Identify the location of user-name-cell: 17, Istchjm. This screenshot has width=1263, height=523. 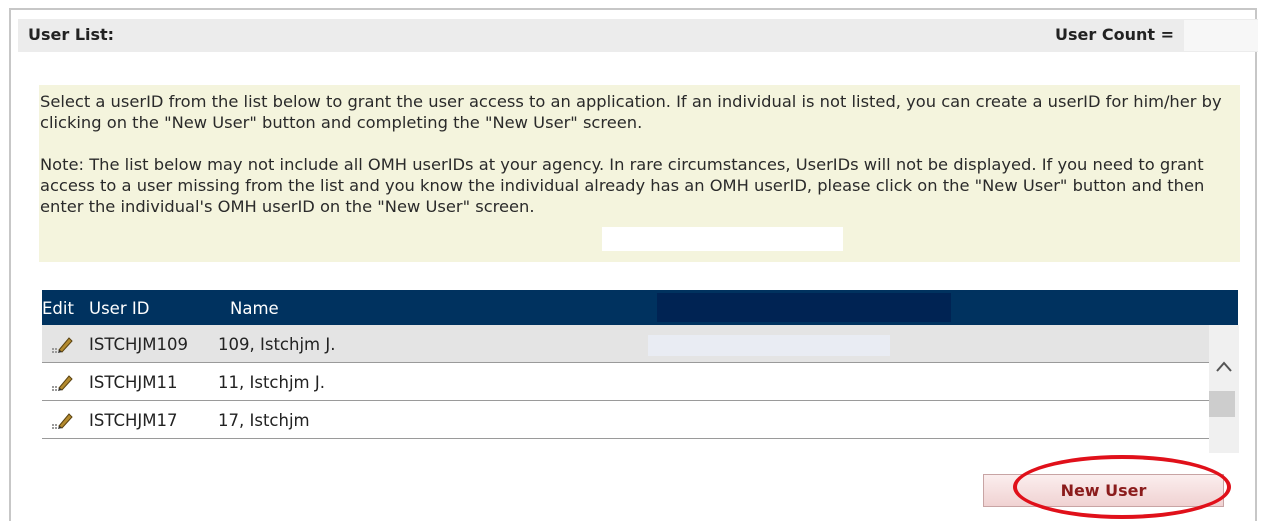
(264, 420).